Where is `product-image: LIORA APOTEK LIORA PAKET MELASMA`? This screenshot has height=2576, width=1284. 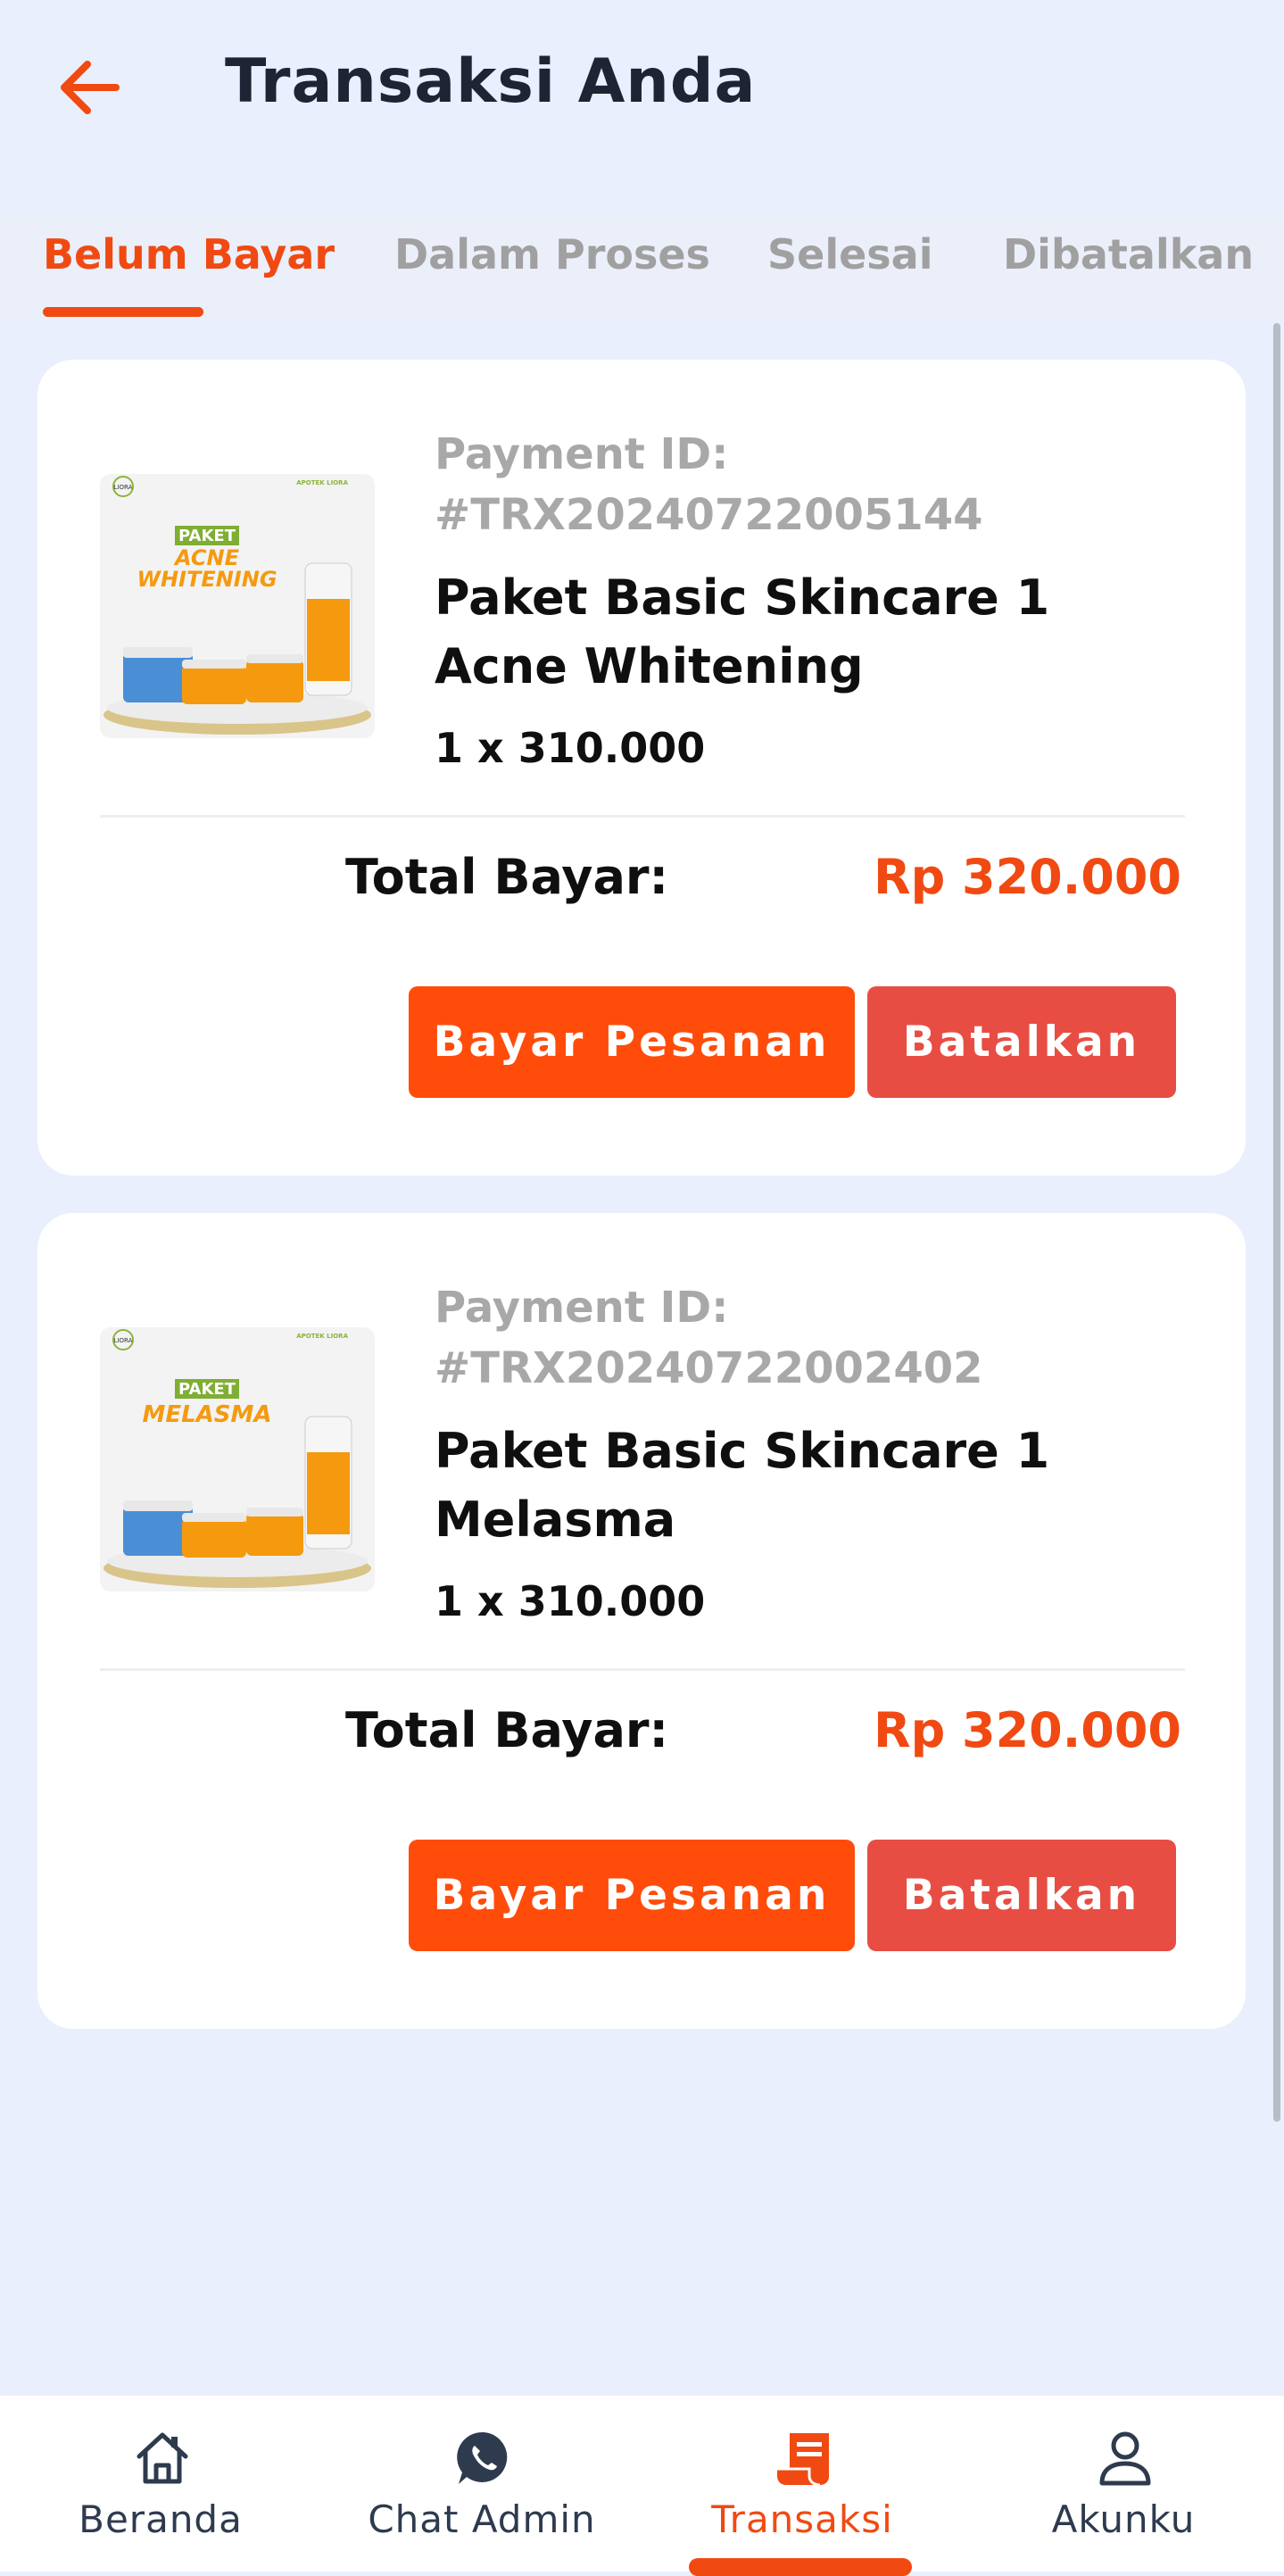
product-image: LIORA APOTEK LIORA PAKET MELASMA is located at coordinates (237, 1459).